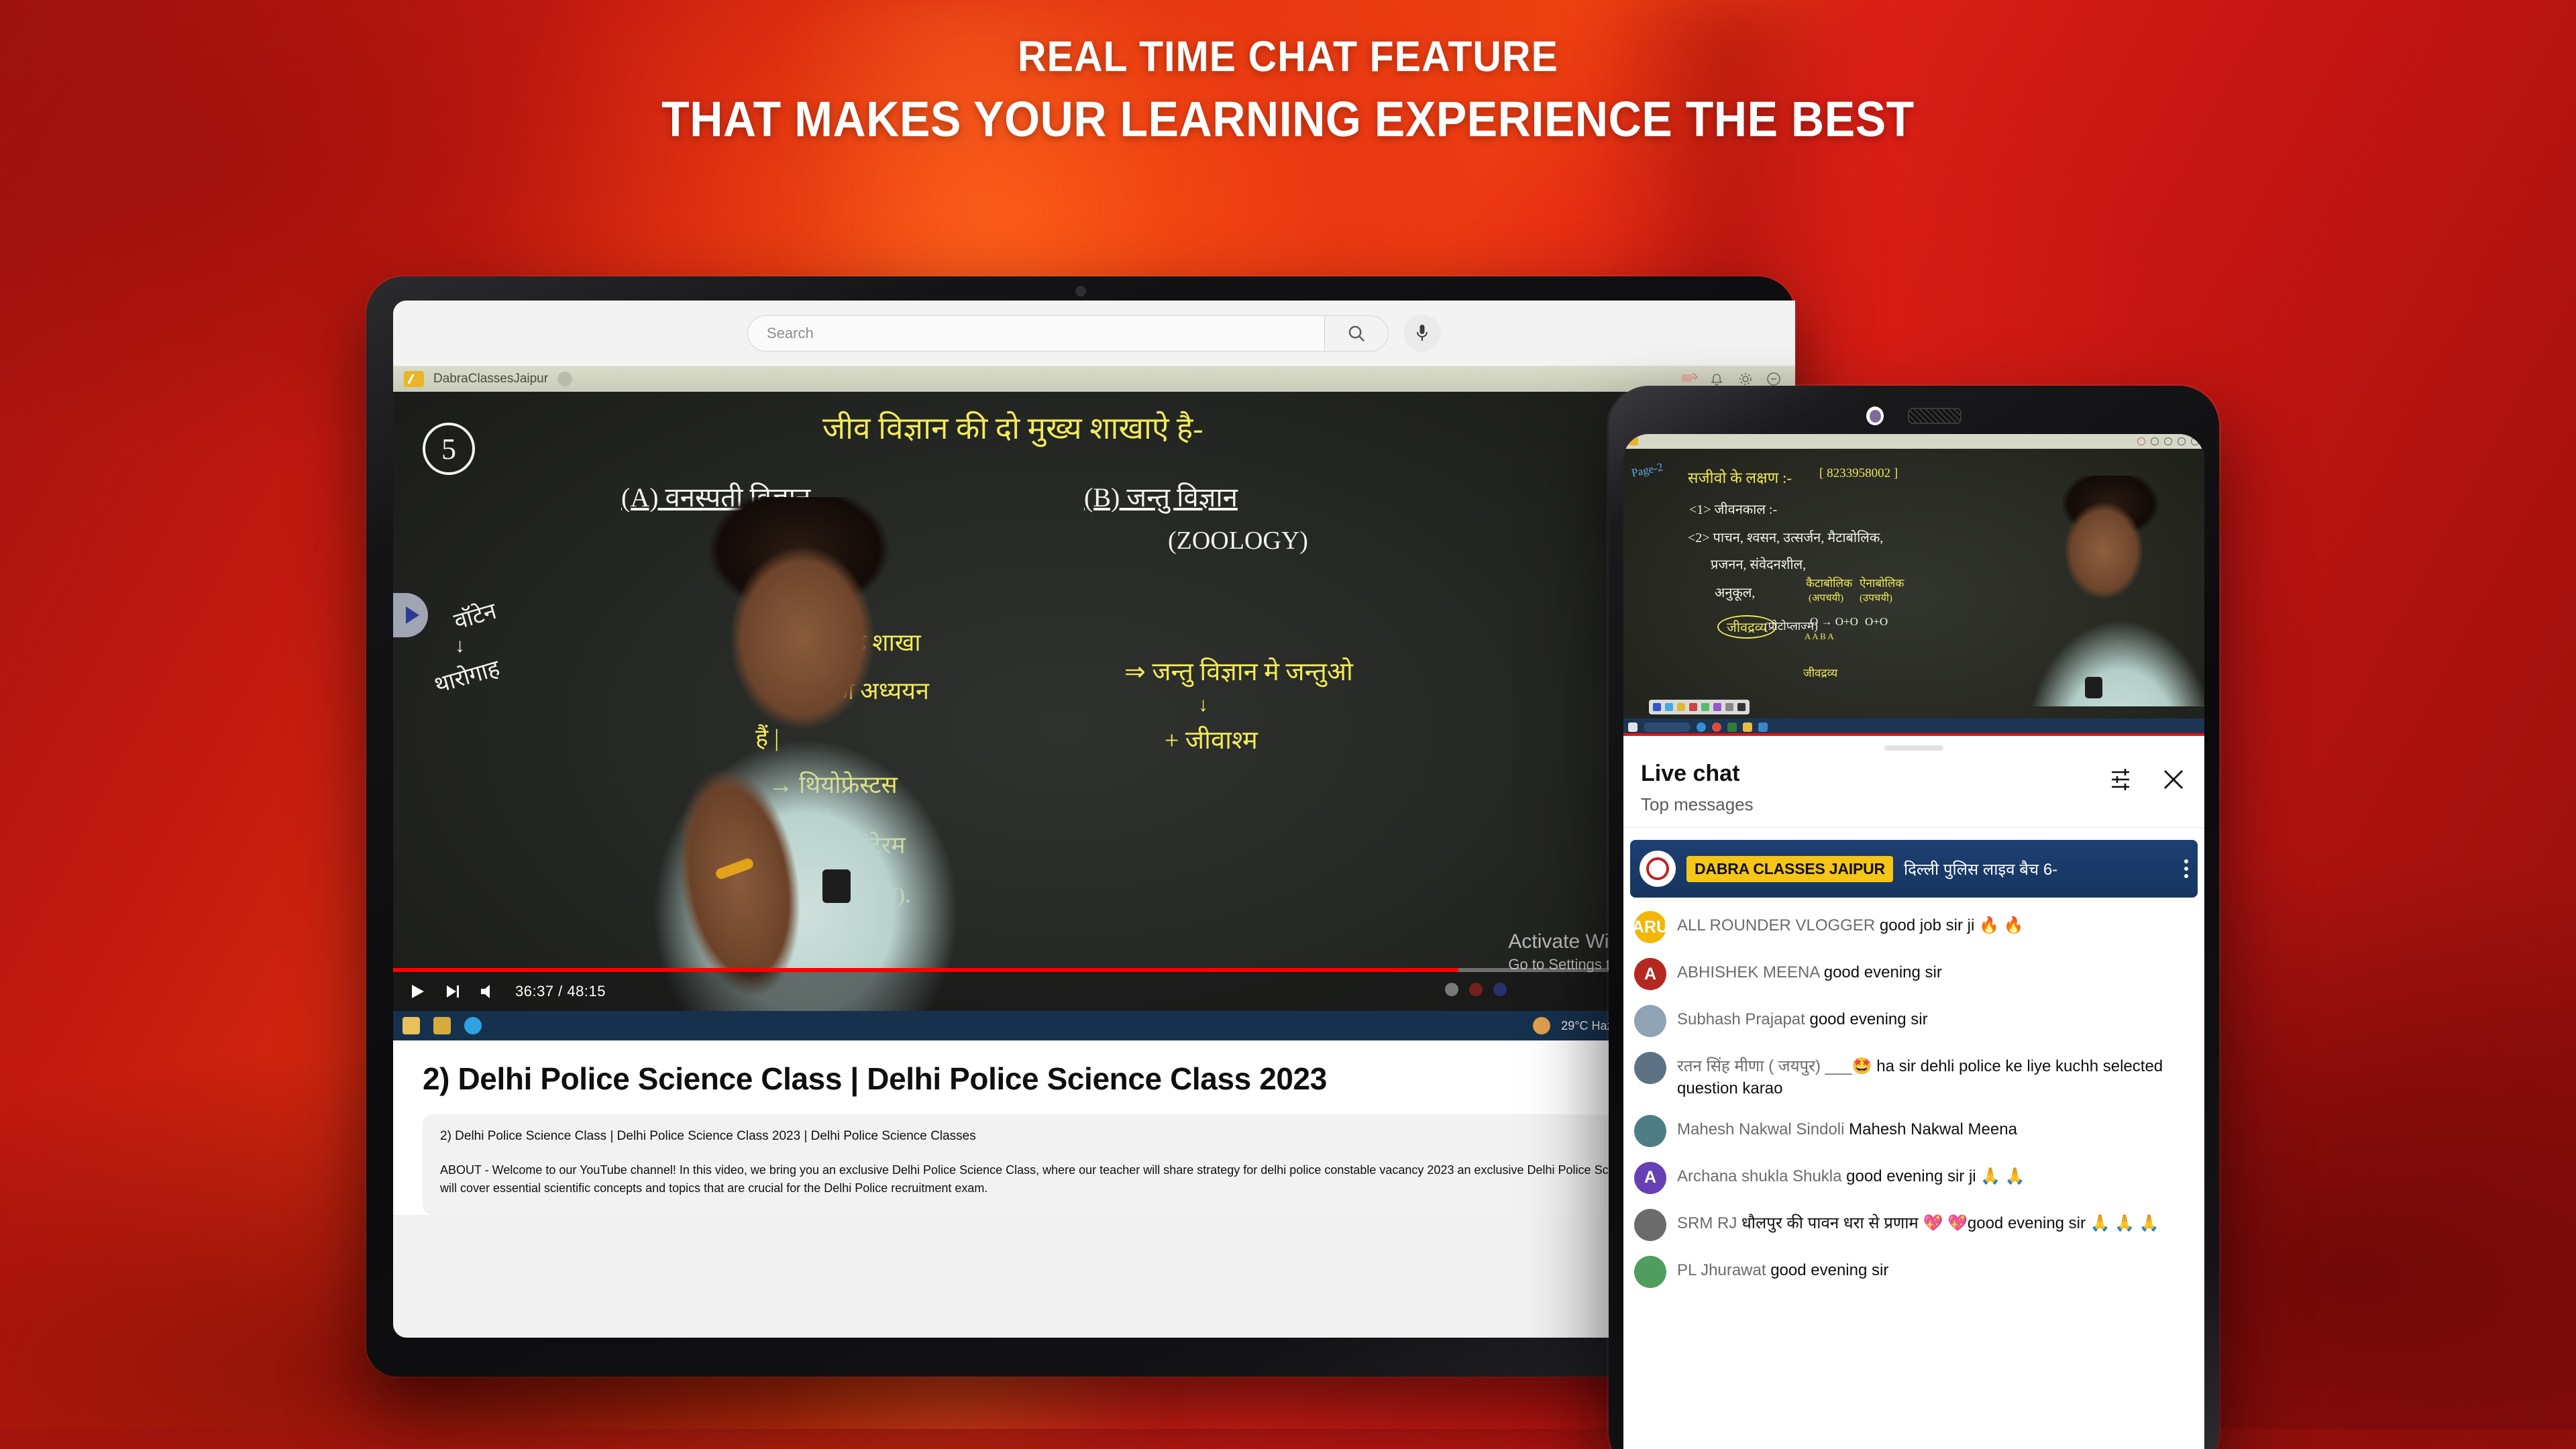  I want to click on chat-message-body: ABHISHEK MEENA good evening sir, so click(1809, 971).